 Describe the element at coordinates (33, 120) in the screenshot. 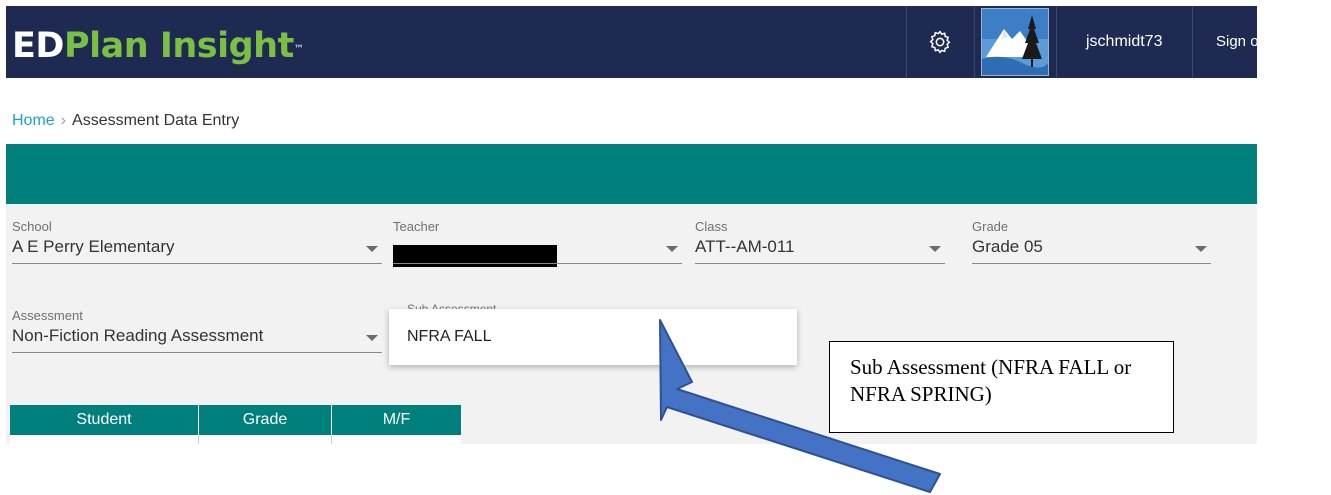

I see `breadcrumb-home-link: Home` at that location.